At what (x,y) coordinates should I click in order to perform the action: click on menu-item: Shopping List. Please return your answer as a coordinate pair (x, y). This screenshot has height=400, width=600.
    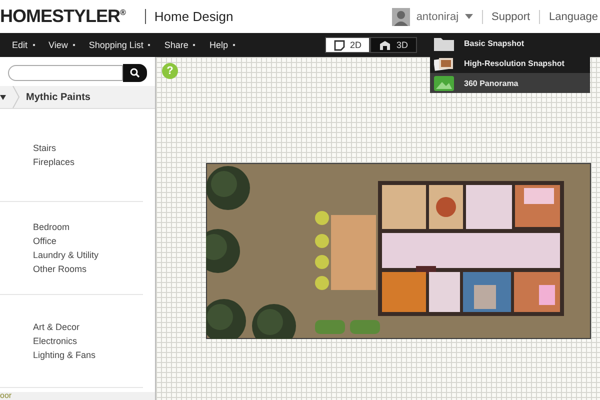
    Looking at the image, I should click on (122, 45).